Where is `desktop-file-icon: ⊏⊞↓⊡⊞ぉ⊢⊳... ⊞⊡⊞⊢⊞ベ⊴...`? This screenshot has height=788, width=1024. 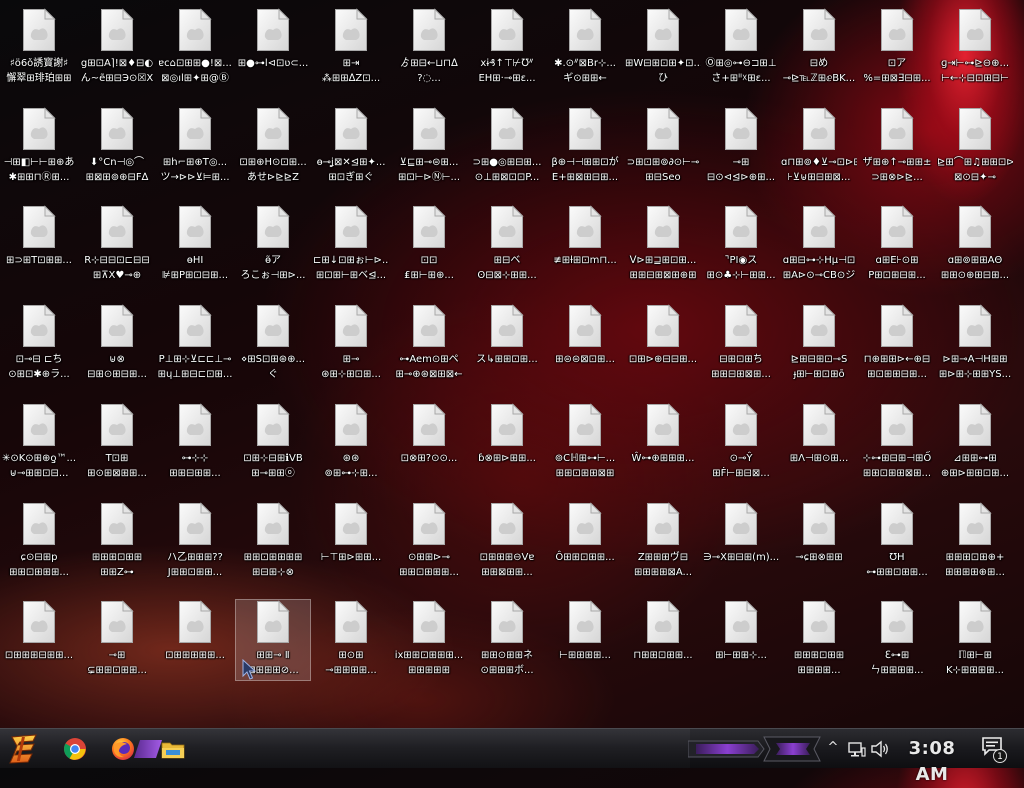
desktop-file-icon: ⊏⊞↓⊡⊞ぉ⊢⊳... ⊞⊡⊞⊢⊞ベ⊴... is located at coordinates (351, 243).